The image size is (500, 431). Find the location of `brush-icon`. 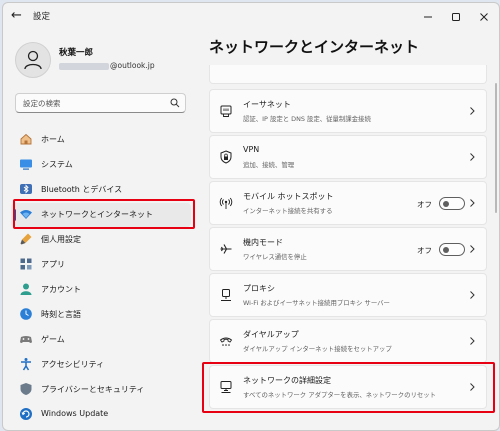

brush-icon is located at coordinates (26, 239).